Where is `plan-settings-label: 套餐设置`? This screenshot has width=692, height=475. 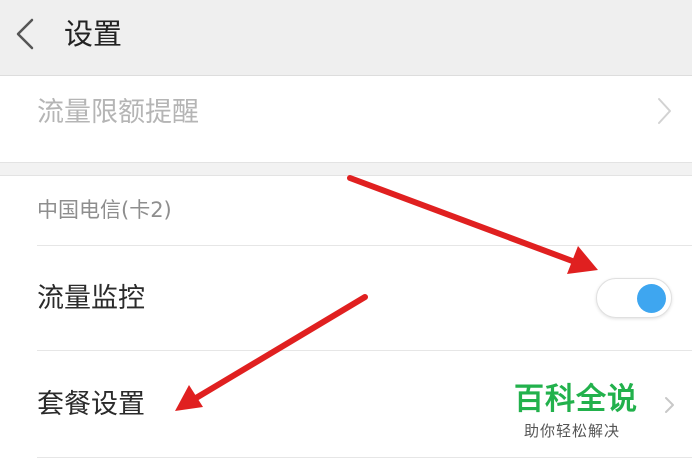
plan-settings-label: 套餐设置 is located at coordinates (91, 404).